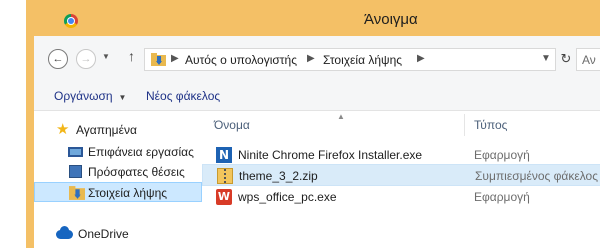 Image resolution: width=600 pixels, height=248 pixels. I want to click on zip-folder-icon, so click(225, 176).